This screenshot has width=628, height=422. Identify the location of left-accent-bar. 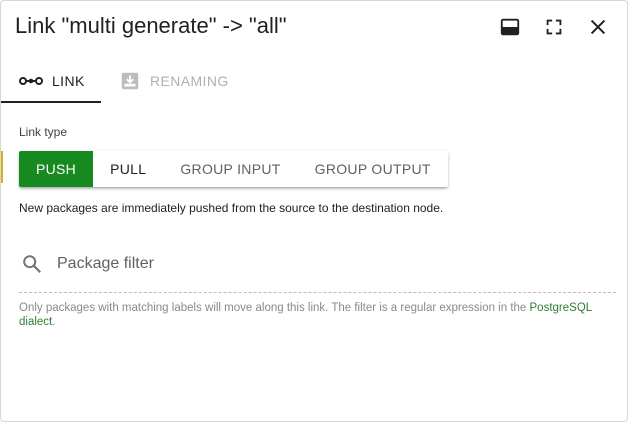
(2, 167).